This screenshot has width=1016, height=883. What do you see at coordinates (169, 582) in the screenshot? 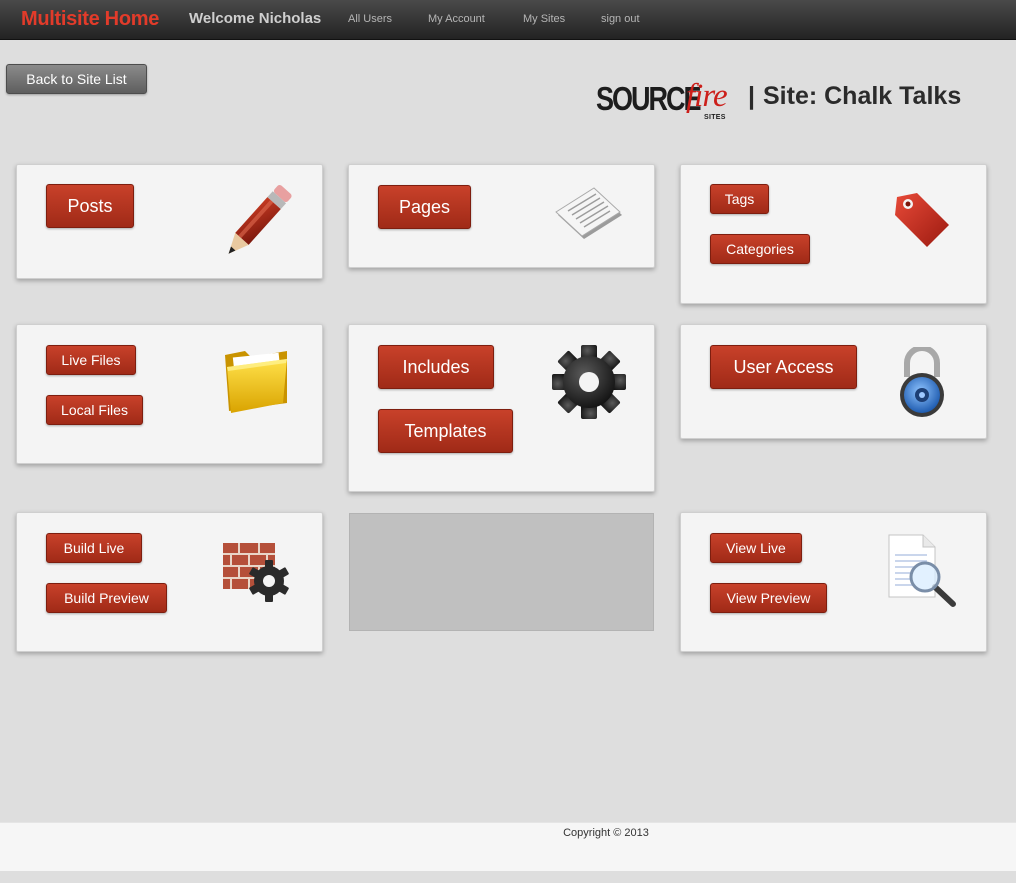
I see `card-build: Build Live Build Preview` at bounding box center [169, 582].